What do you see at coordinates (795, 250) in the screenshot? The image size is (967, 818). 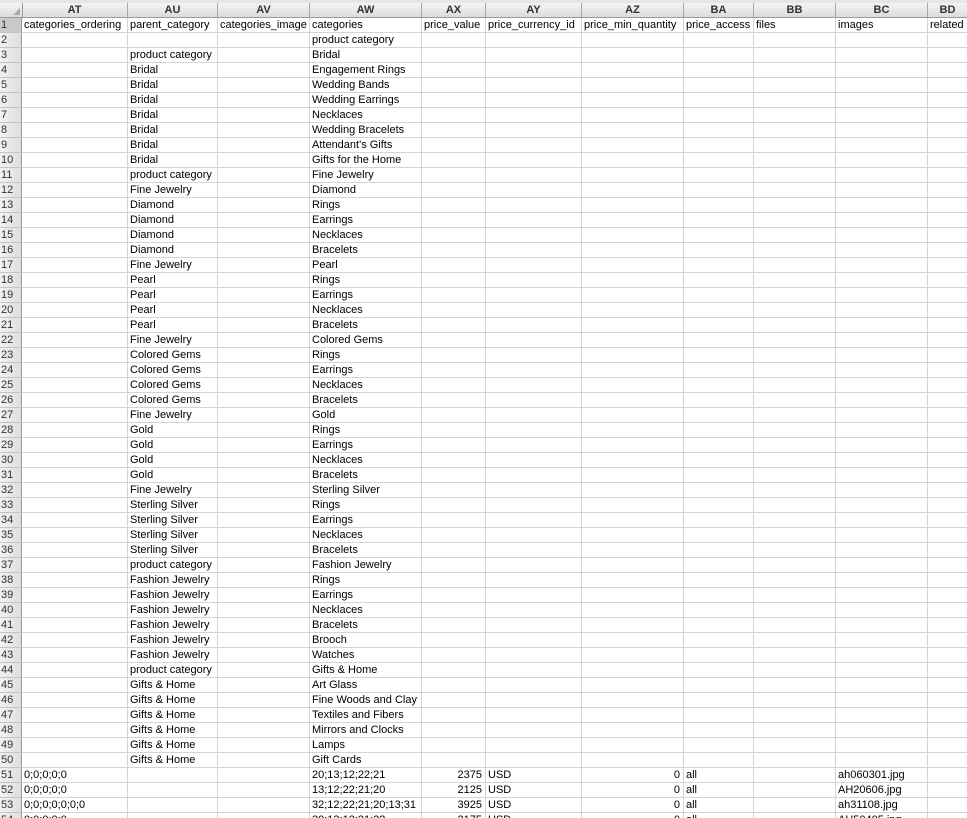 I see `cell-bb16` at bounding box center [795, 250].